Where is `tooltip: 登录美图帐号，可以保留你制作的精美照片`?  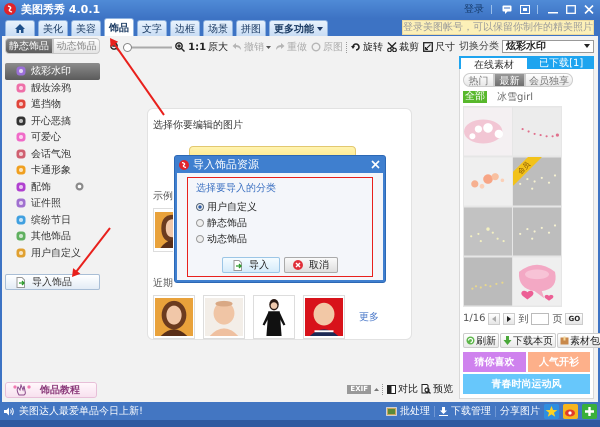 tooltip: 登录美图帐号，可以保留你制作的精美照片 is located at coordinates (498, 27).